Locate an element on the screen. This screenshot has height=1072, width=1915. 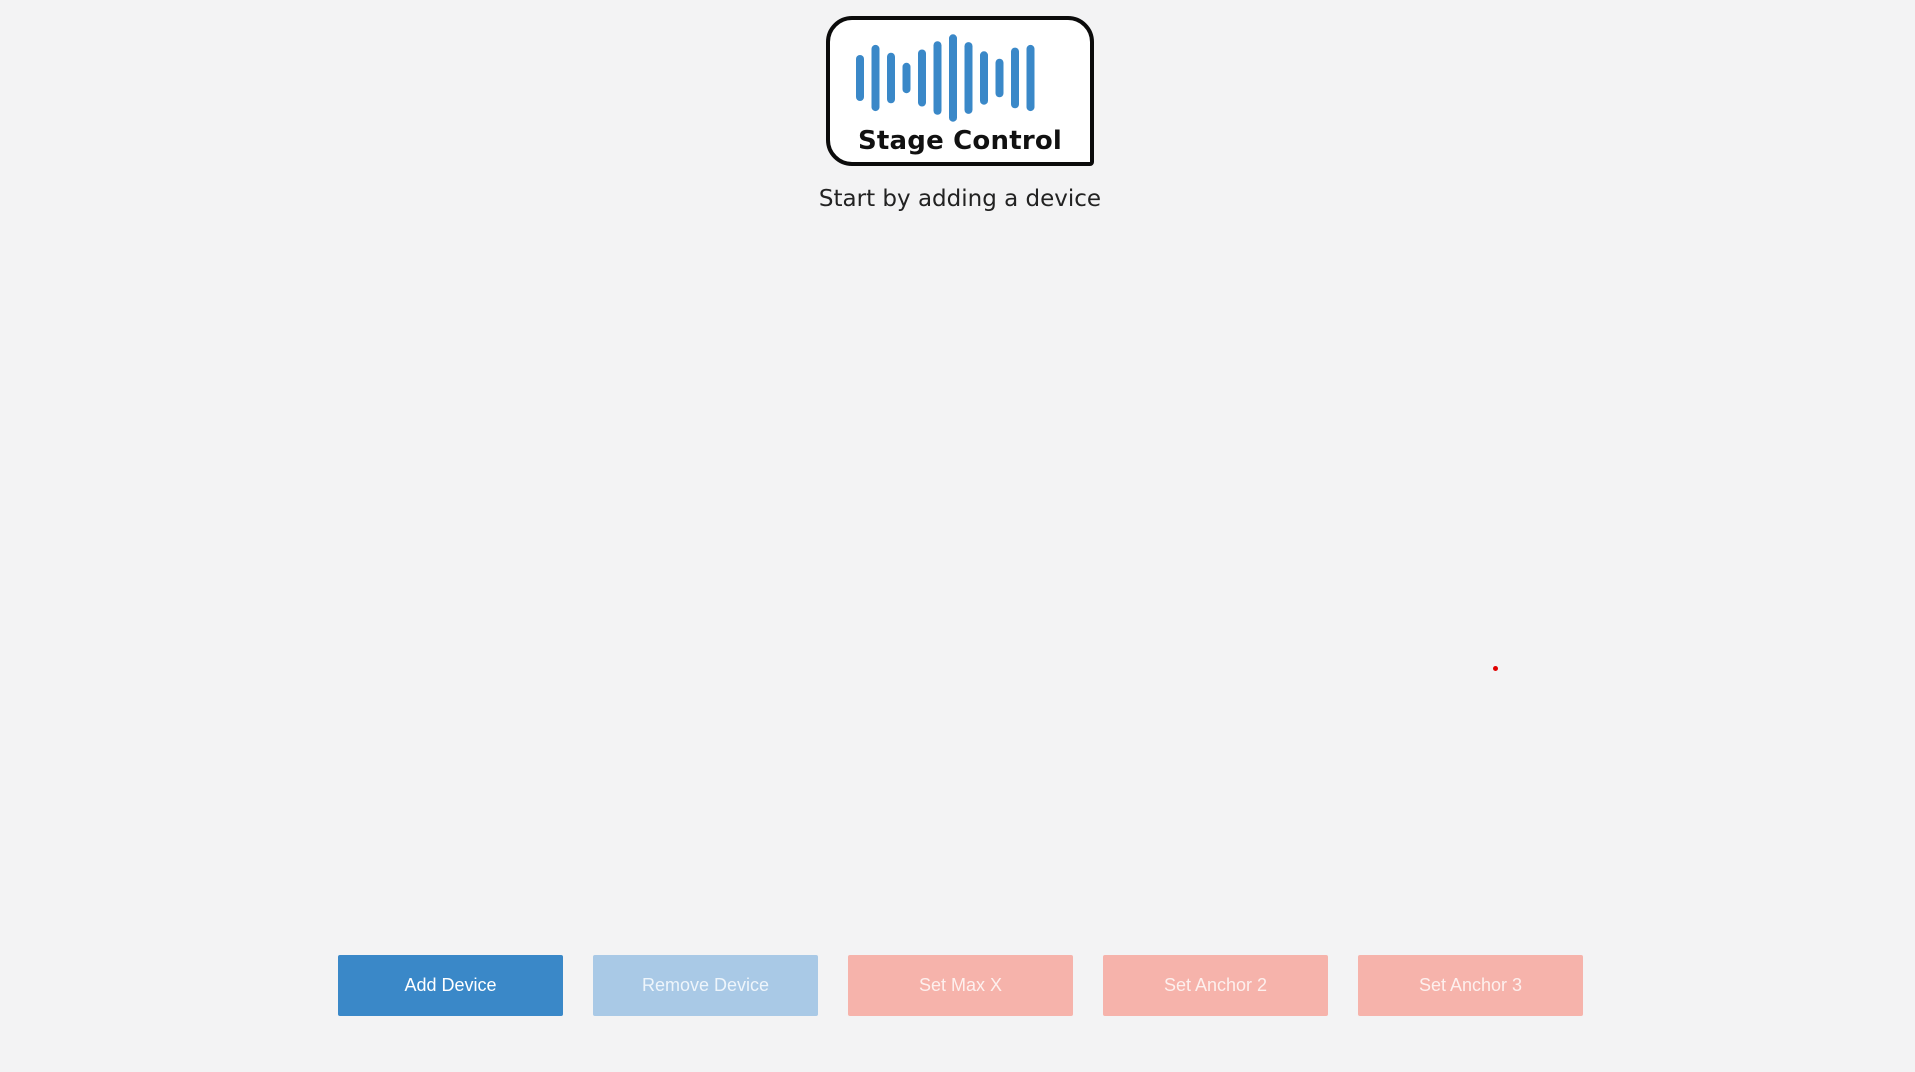
set-anchor-2-button: Set Anchor 2 is located at coordinates (1215, 985).